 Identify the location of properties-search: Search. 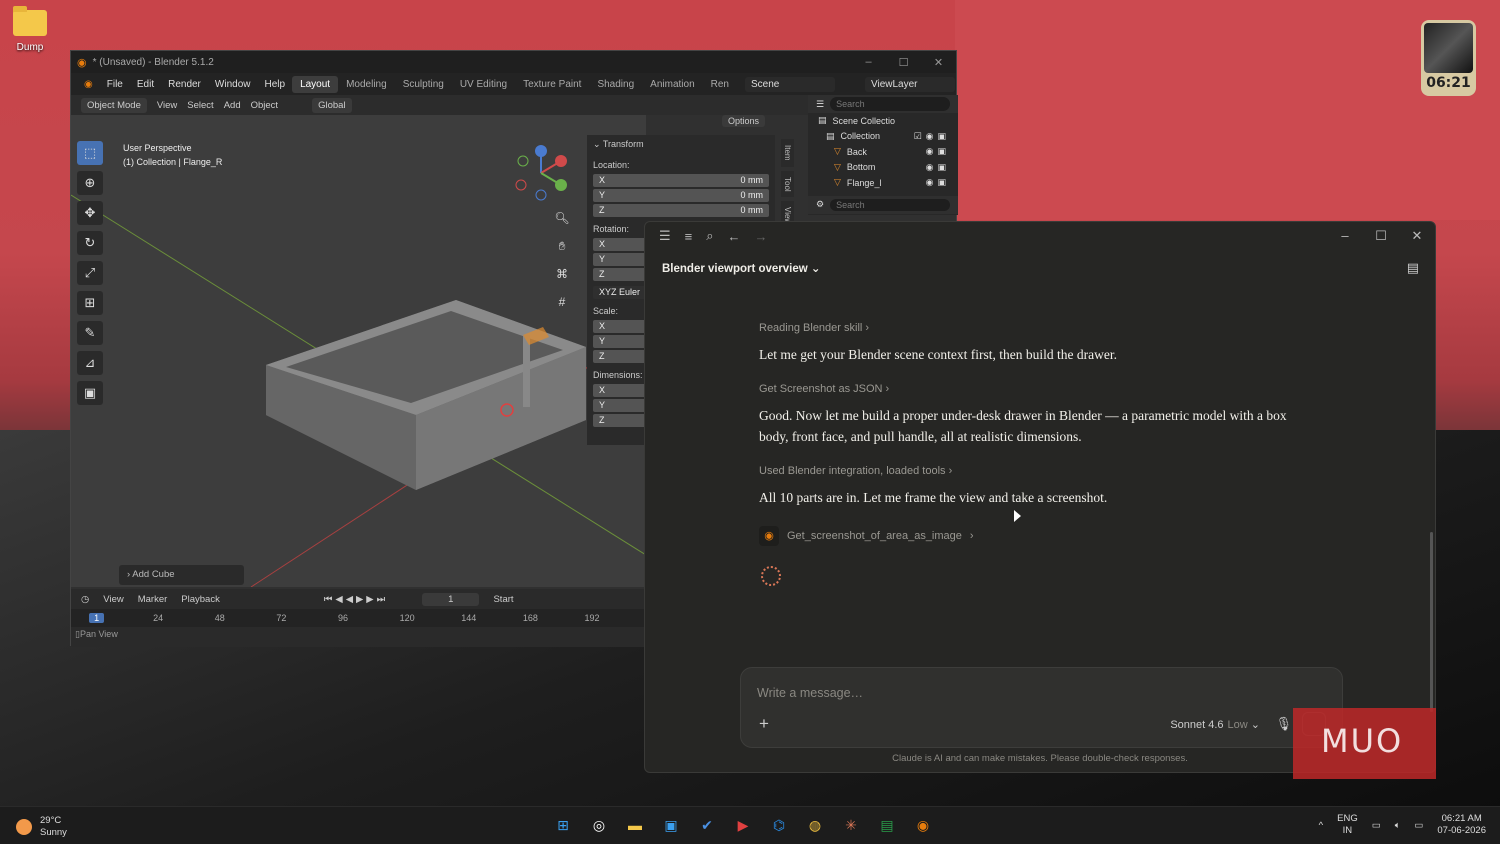
(890, 205).